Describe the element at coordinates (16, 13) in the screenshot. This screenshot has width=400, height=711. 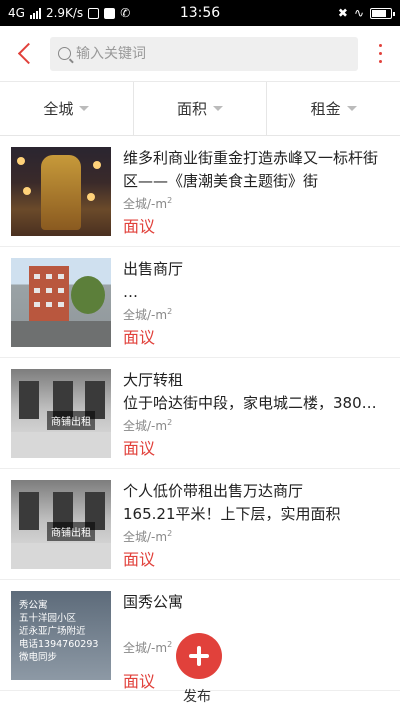
I see `network-type: 4G` at that location.